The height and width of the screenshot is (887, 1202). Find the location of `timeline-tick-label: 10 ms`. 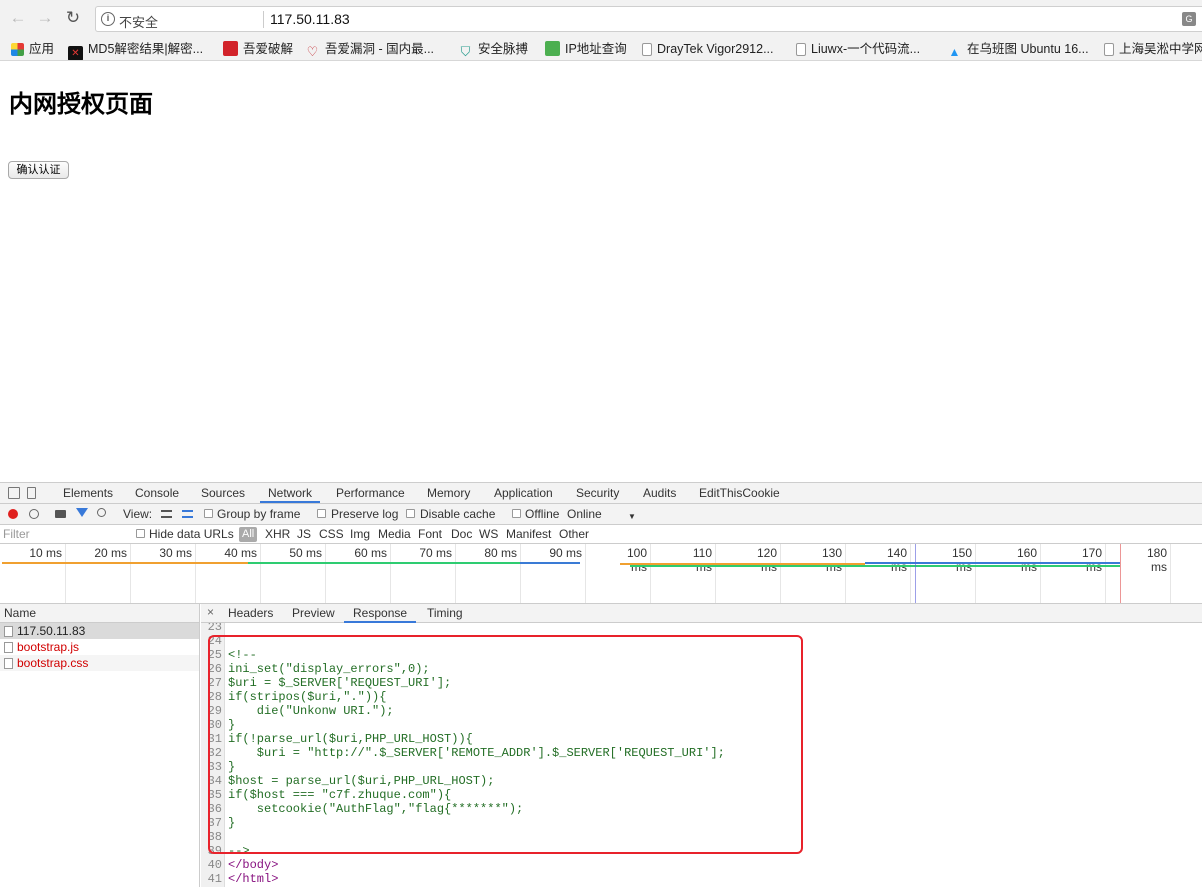

timeline-tick-label: 10 ms is located at coordinates (45, 553).